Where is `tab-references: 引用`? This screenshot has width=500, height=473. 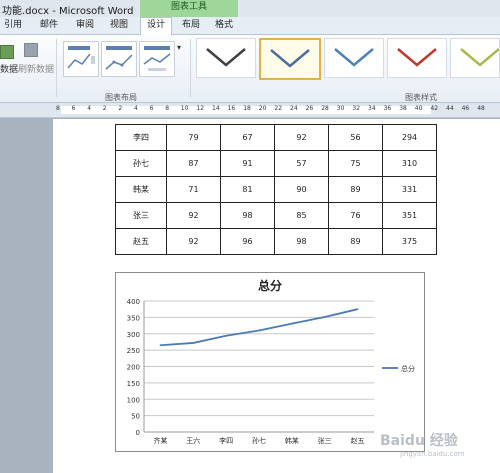 tab-references: 引用 is located at coordinates (13, 25).